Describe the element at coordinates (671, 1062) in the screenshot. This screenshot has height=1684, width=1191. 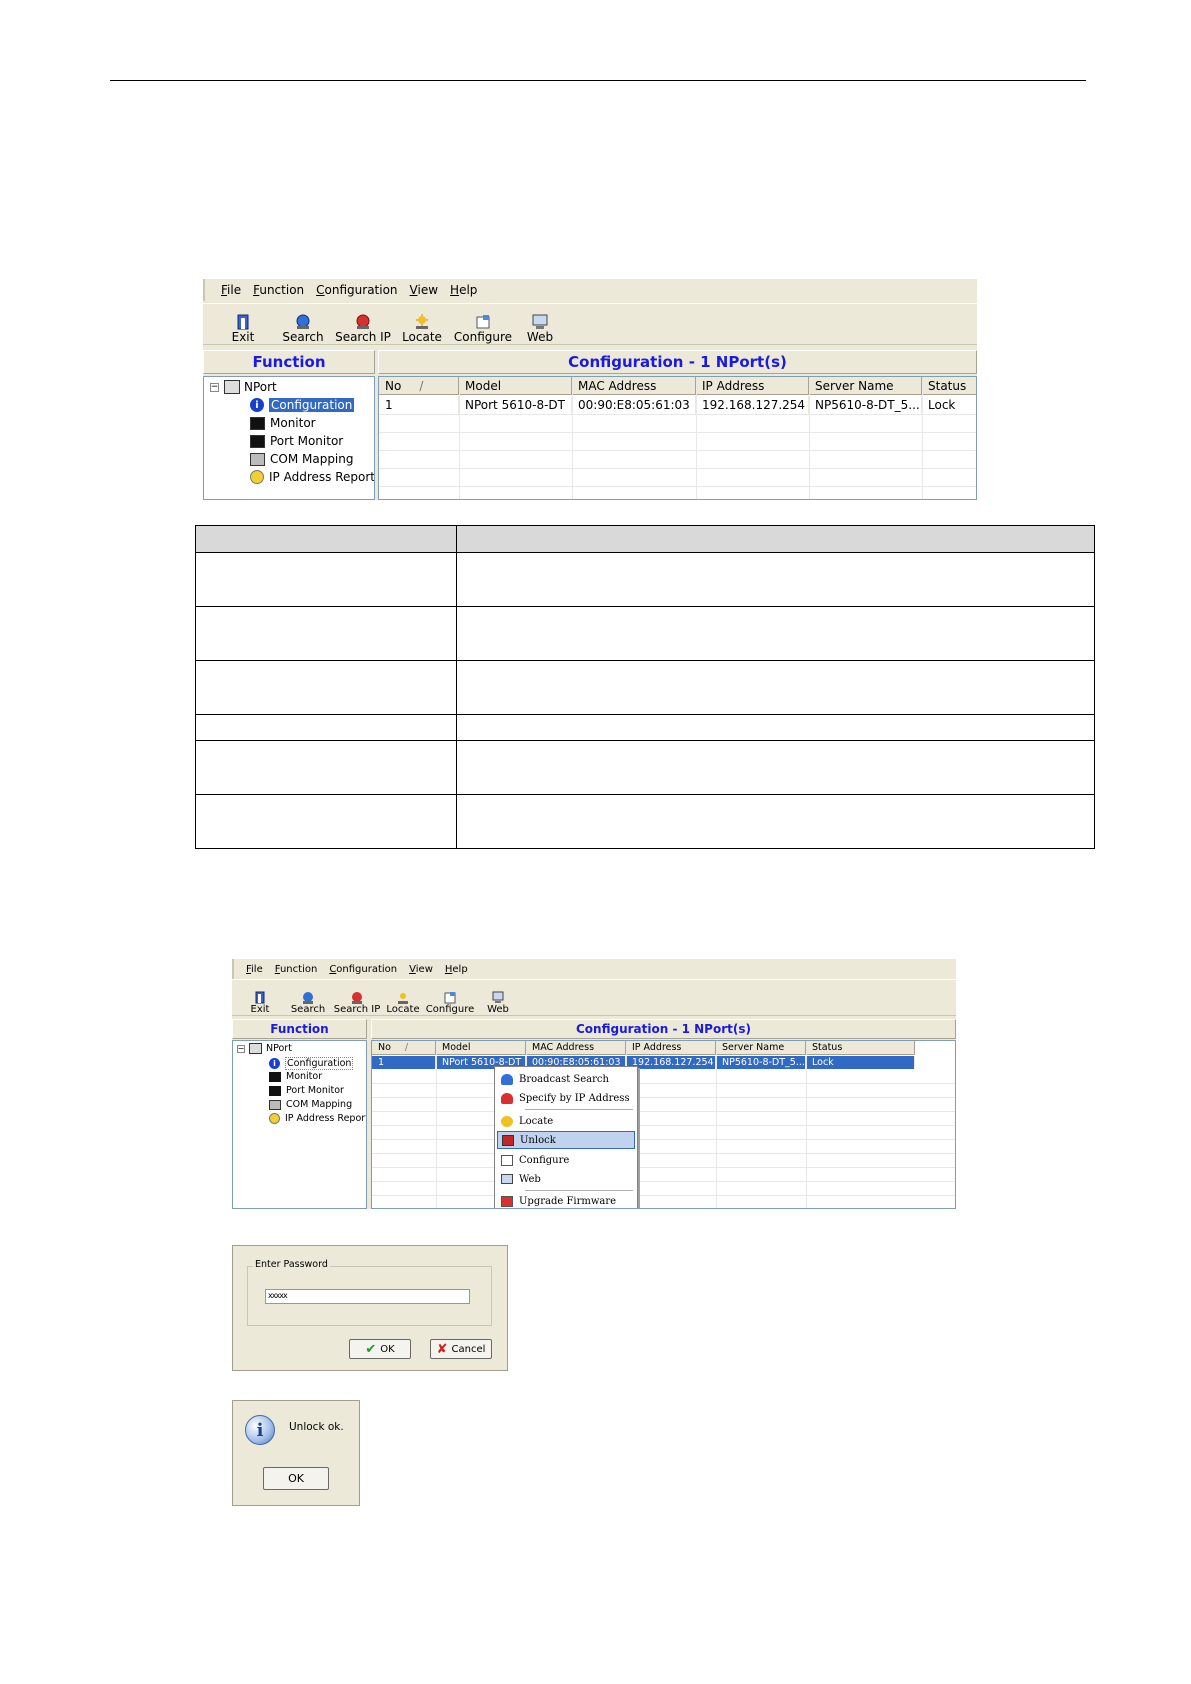
I see `cell-ip-address: 192.168.127.254` at that location.